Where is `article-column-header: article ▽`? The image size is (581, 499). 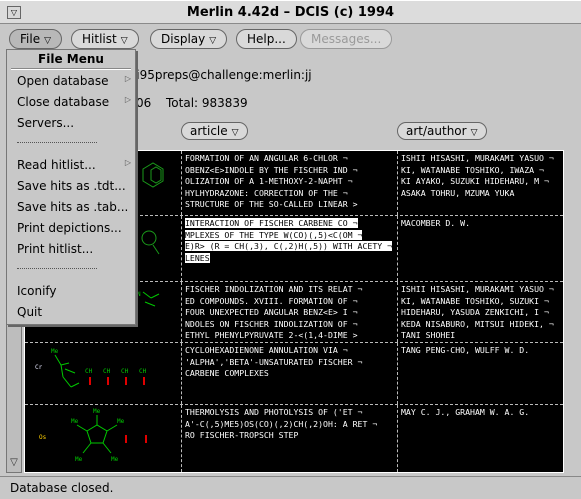 article-column-header: article ▽ is located at coordinates (214, 131).